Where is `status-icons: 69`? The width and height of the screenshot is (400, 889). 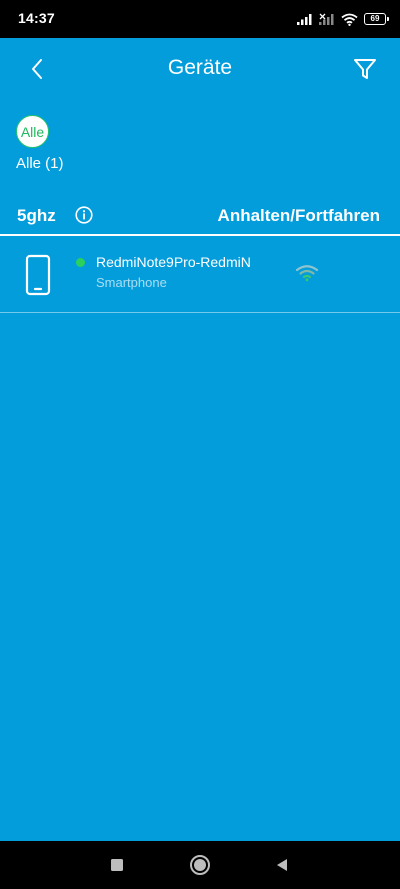
status-icons: 69 is located at coordinates (343, 19).